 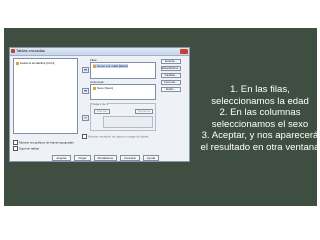 I want to click on checkbox-label: Mostrar los gráficos de barras agrupadas, so click(x=46, y=142).